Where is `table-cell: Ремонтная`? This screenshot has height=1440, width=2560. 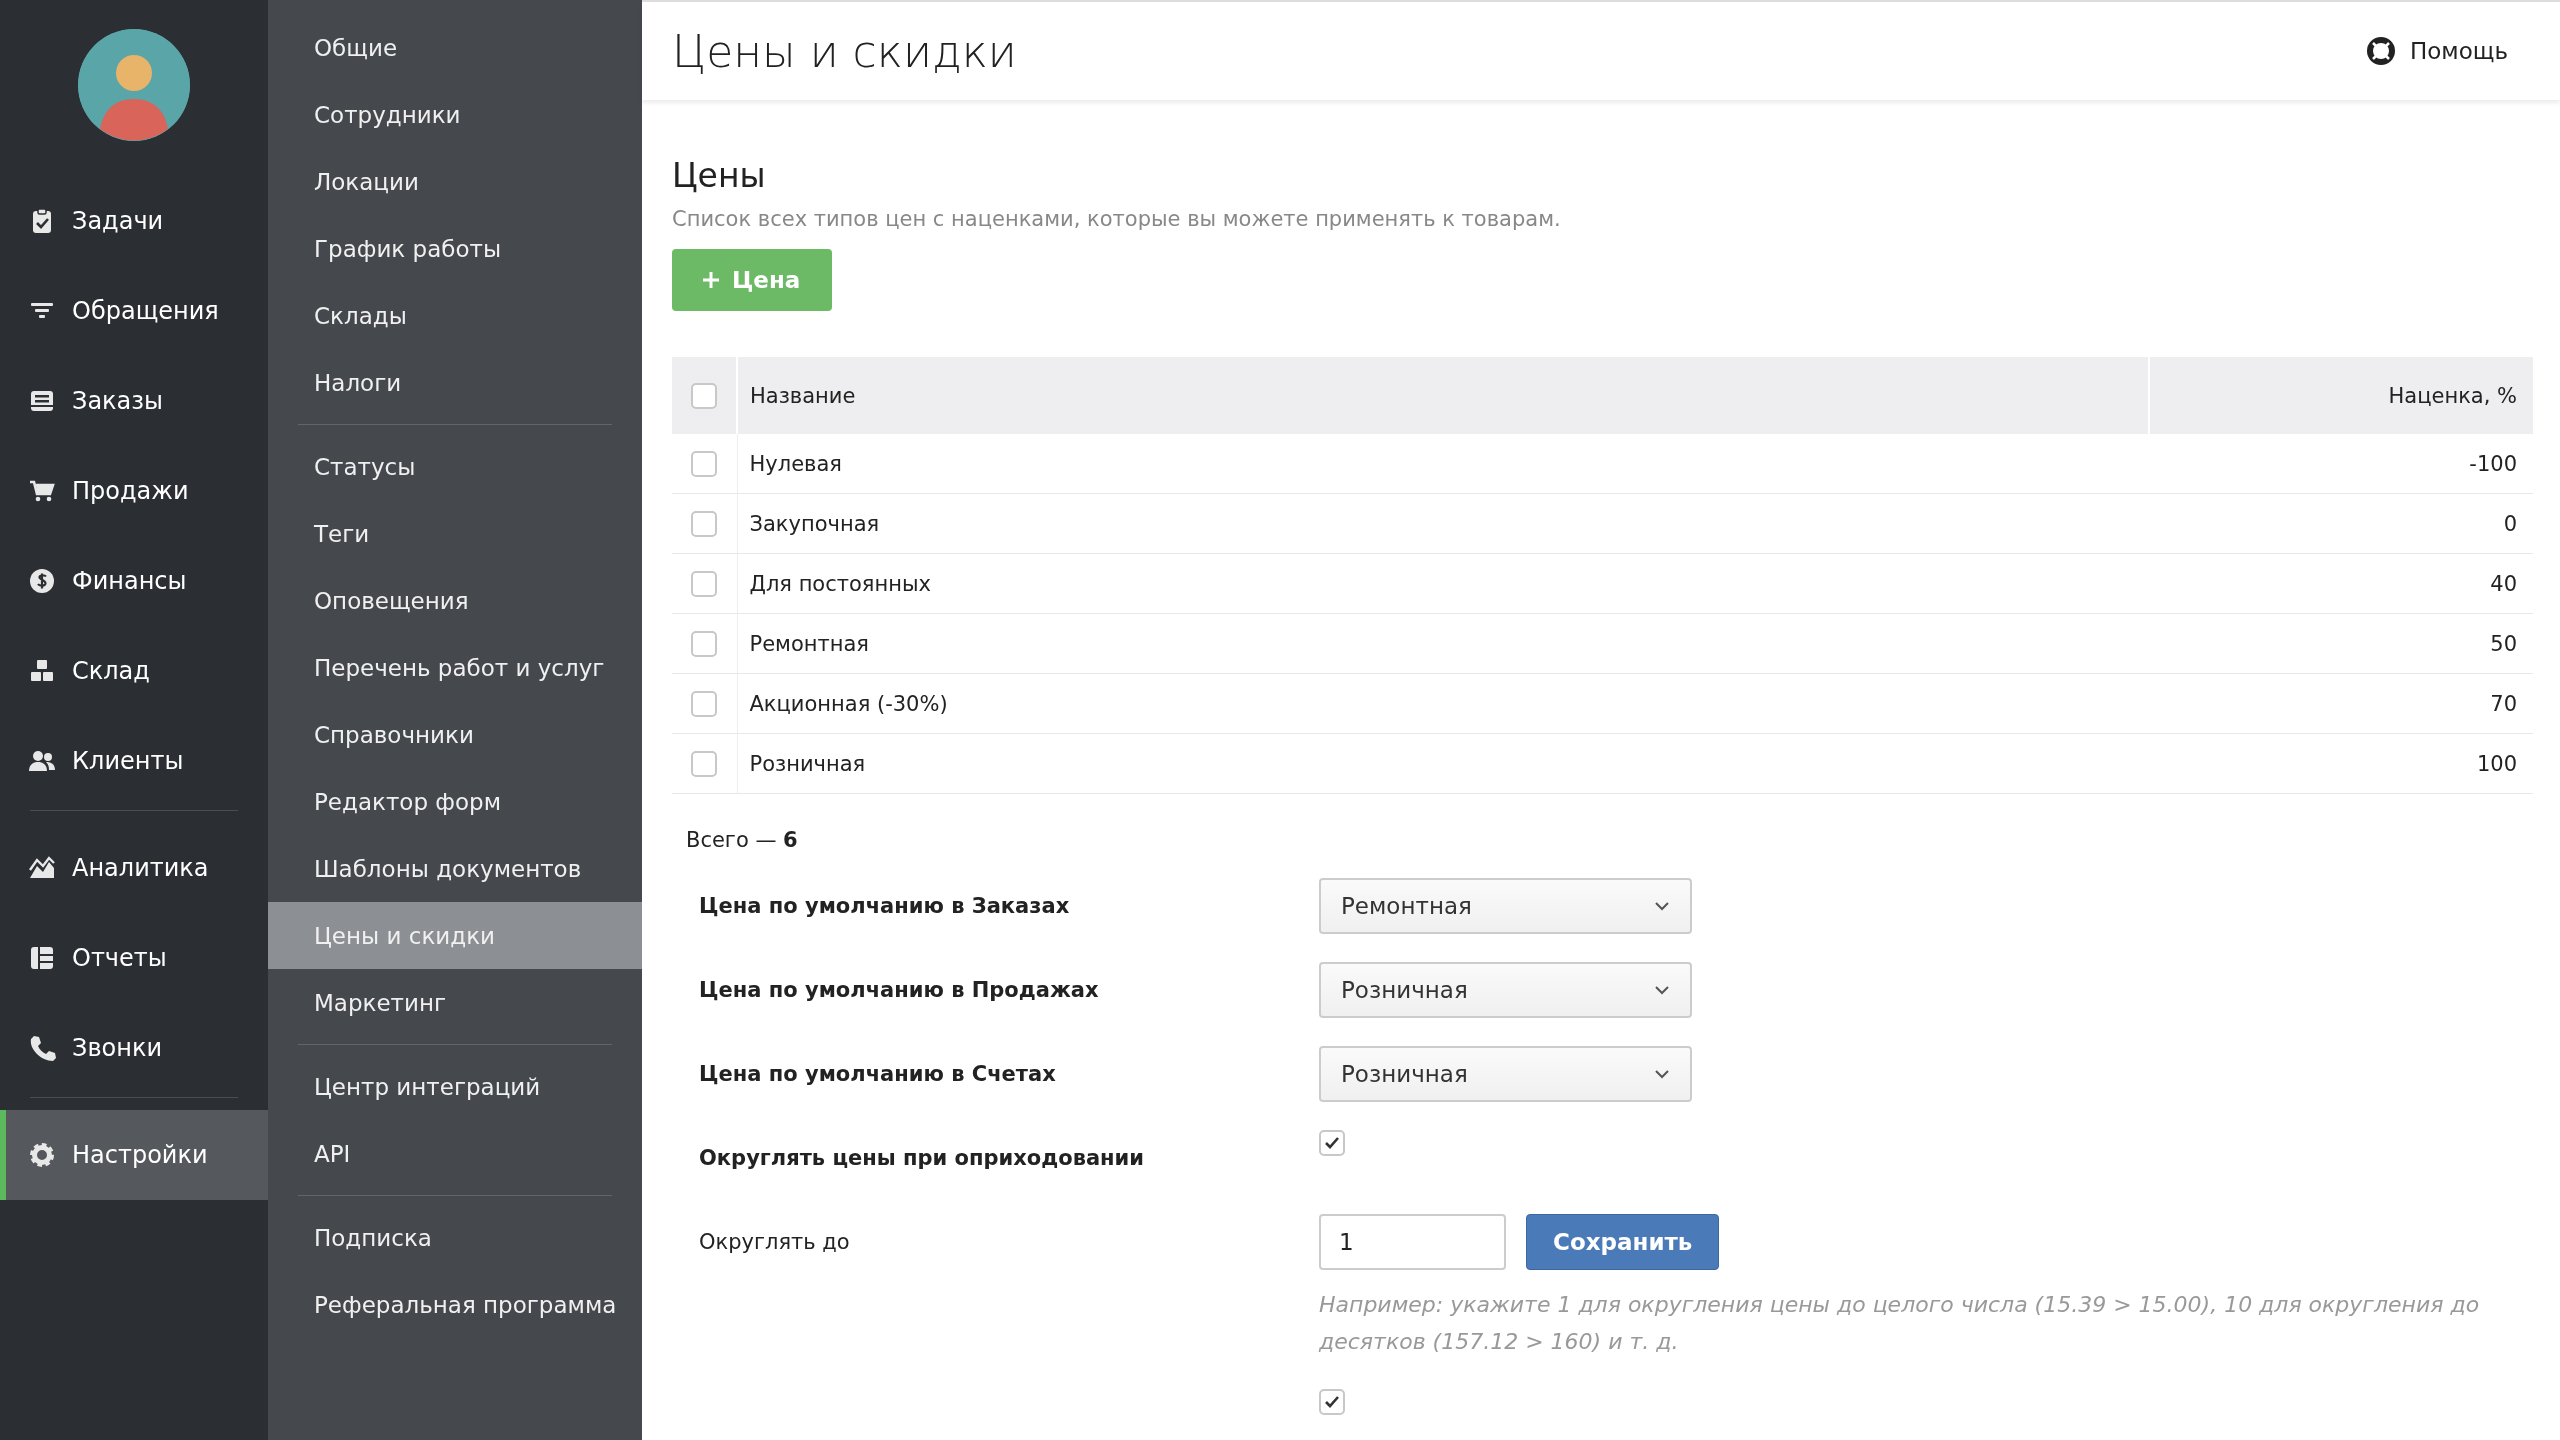
table-cell: Ремонтная is located at coordinates (1443, 643).